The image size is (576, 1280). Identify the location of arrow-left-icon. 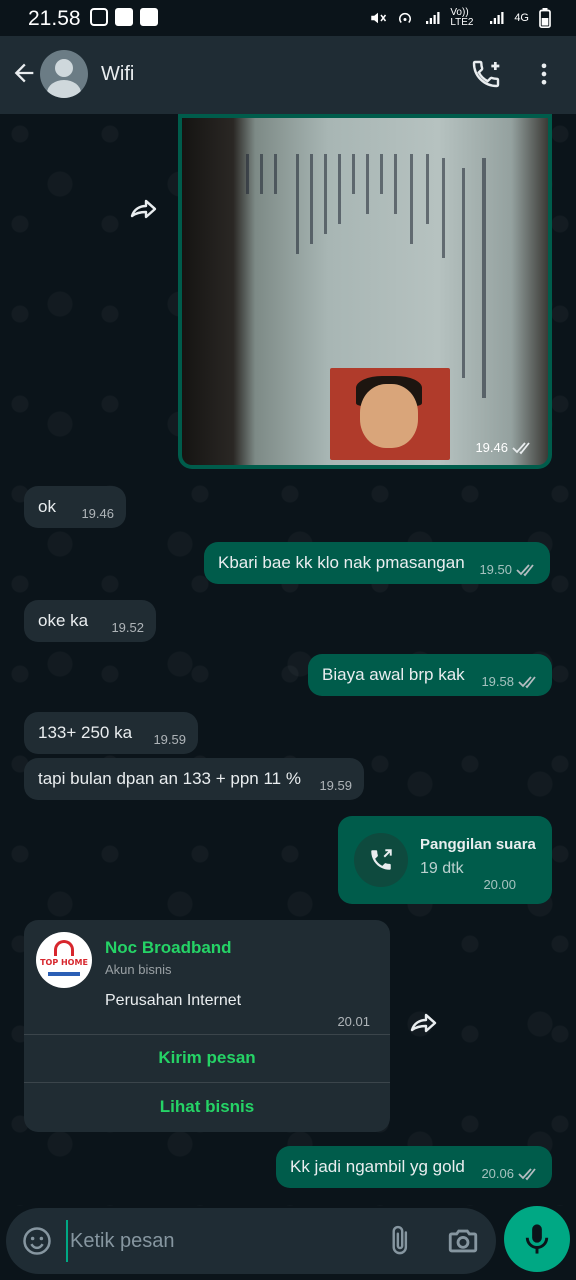
(24, 73).